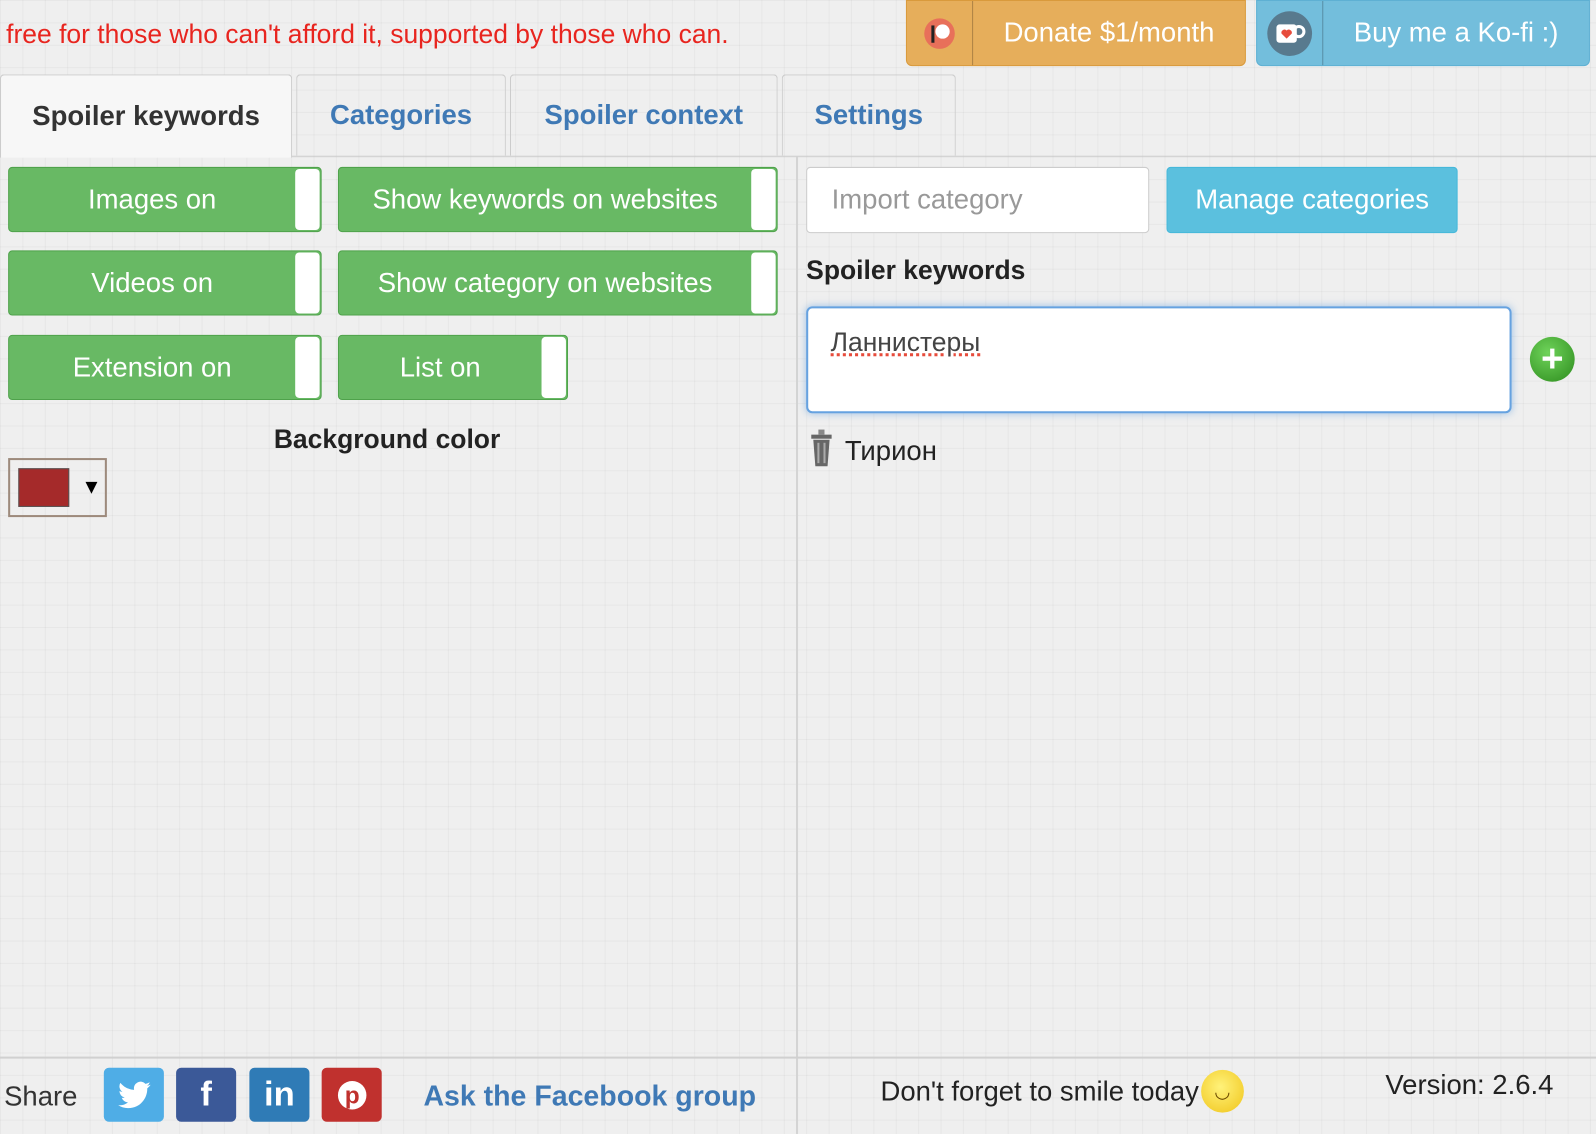 Image resolution: width=1596 pixels, height=1134 pixels. I want to click on show-category-toggle: Show category on websites, so click(557, 283).